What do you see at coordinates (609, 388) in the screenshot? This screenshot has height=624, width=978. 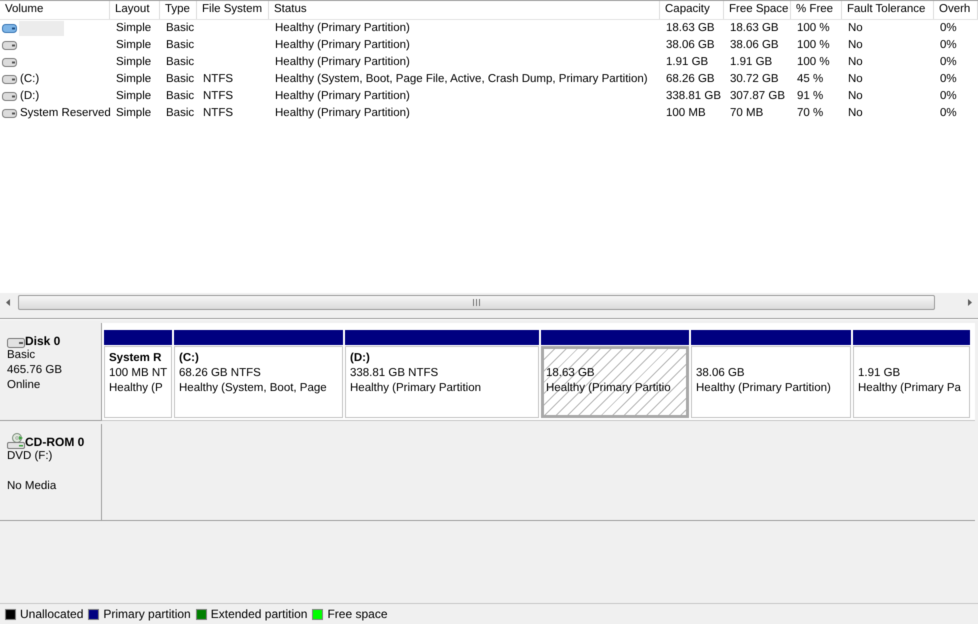 I see `partition-status: Healthy (Primary Partitio` at bounding box center [609, 388].